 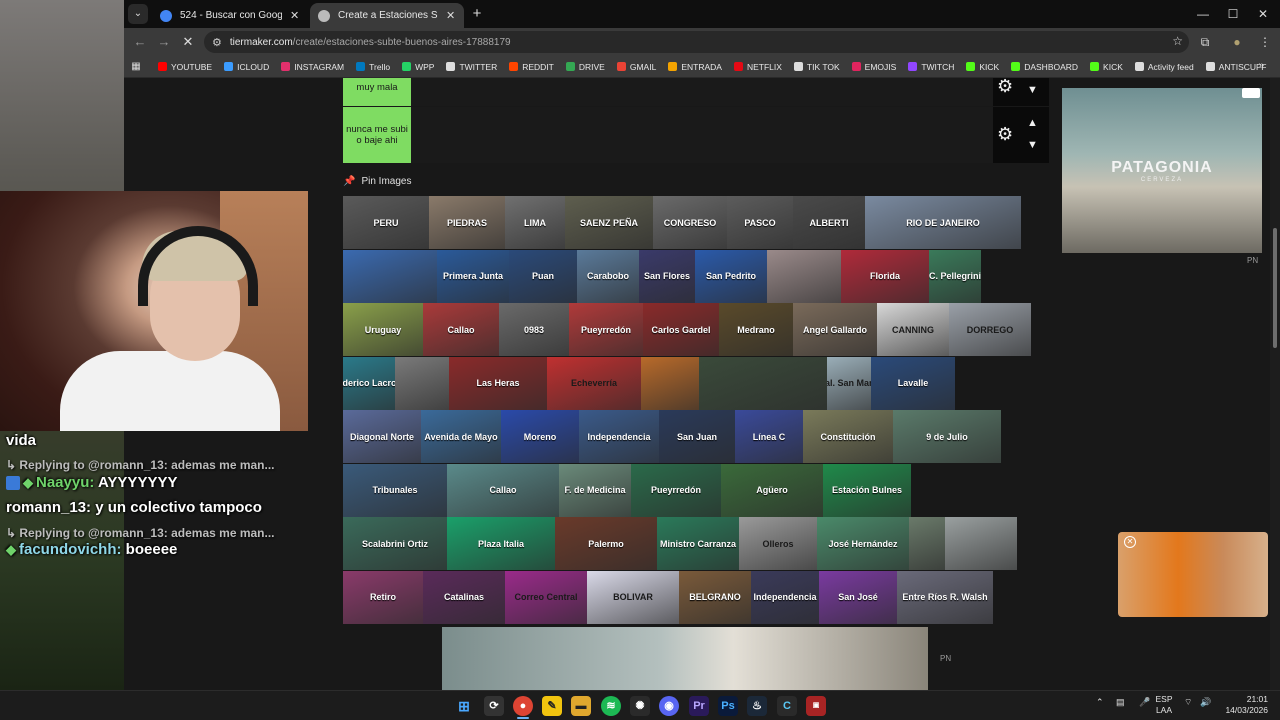 I want to click on tier-label: nunca me subi o baje ahi, so click(x=377, y=135).